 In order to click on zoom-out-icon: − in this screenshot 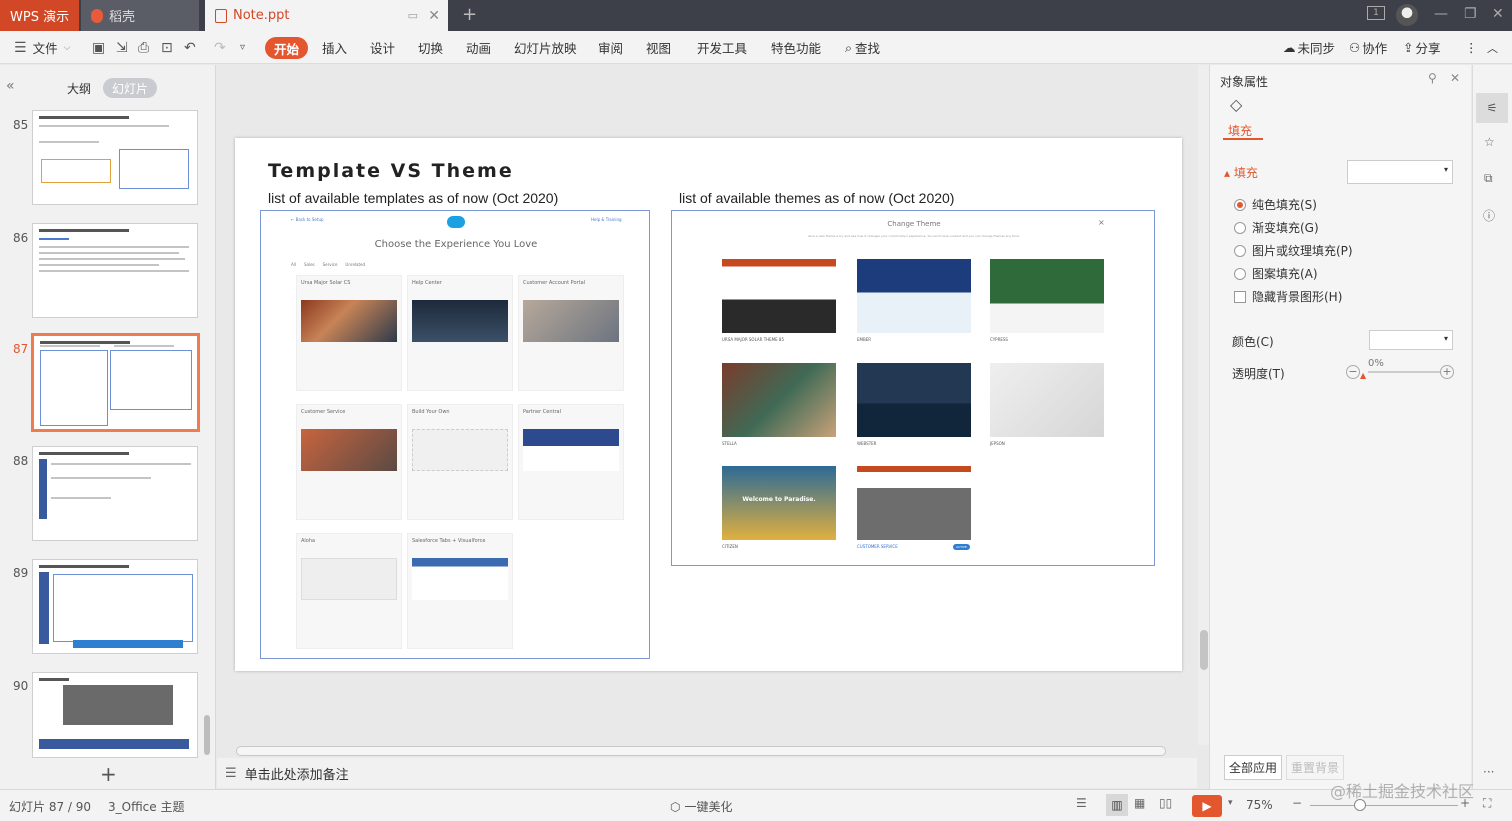, I will do `click(1297, 803)`.